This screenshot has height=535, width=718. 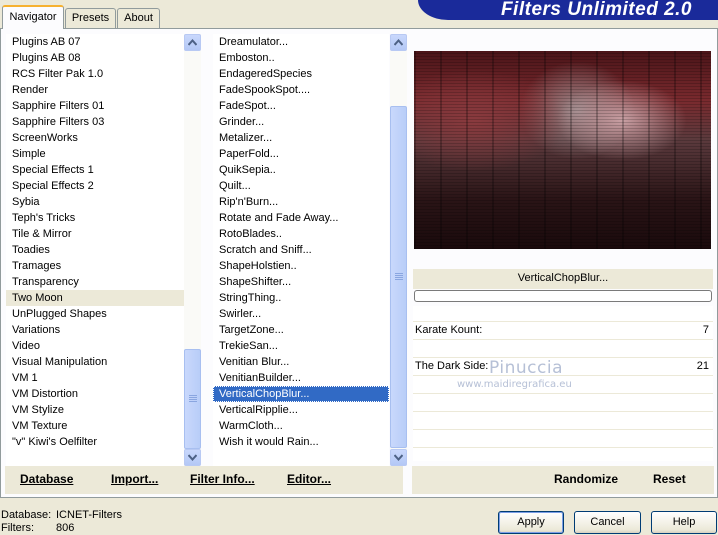 I want to click on tab-about: About, so click(x=138, y=18).